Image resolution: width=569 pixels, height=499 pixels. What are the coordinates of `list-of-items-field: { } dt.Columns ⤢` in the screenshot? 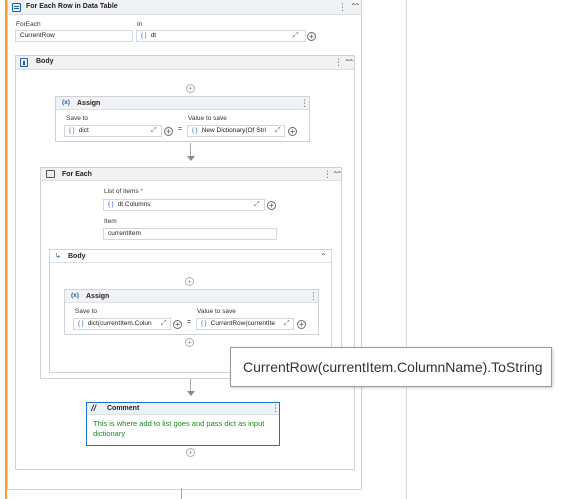 It's located at (184, 205).